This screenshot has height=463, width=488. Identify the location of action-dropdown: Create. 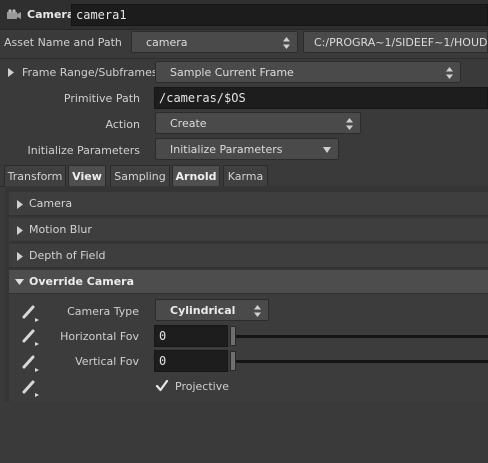
(258, 123).